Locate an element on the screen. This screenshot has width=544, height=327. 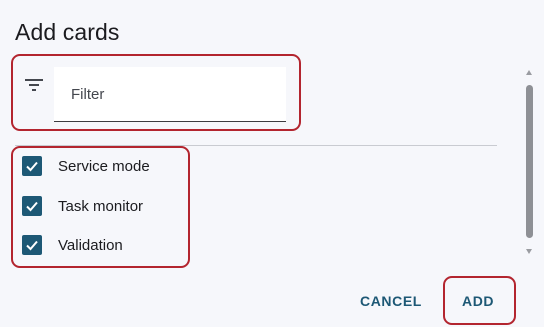
checkbox-task-monitor is located at coordinates (32, 206).